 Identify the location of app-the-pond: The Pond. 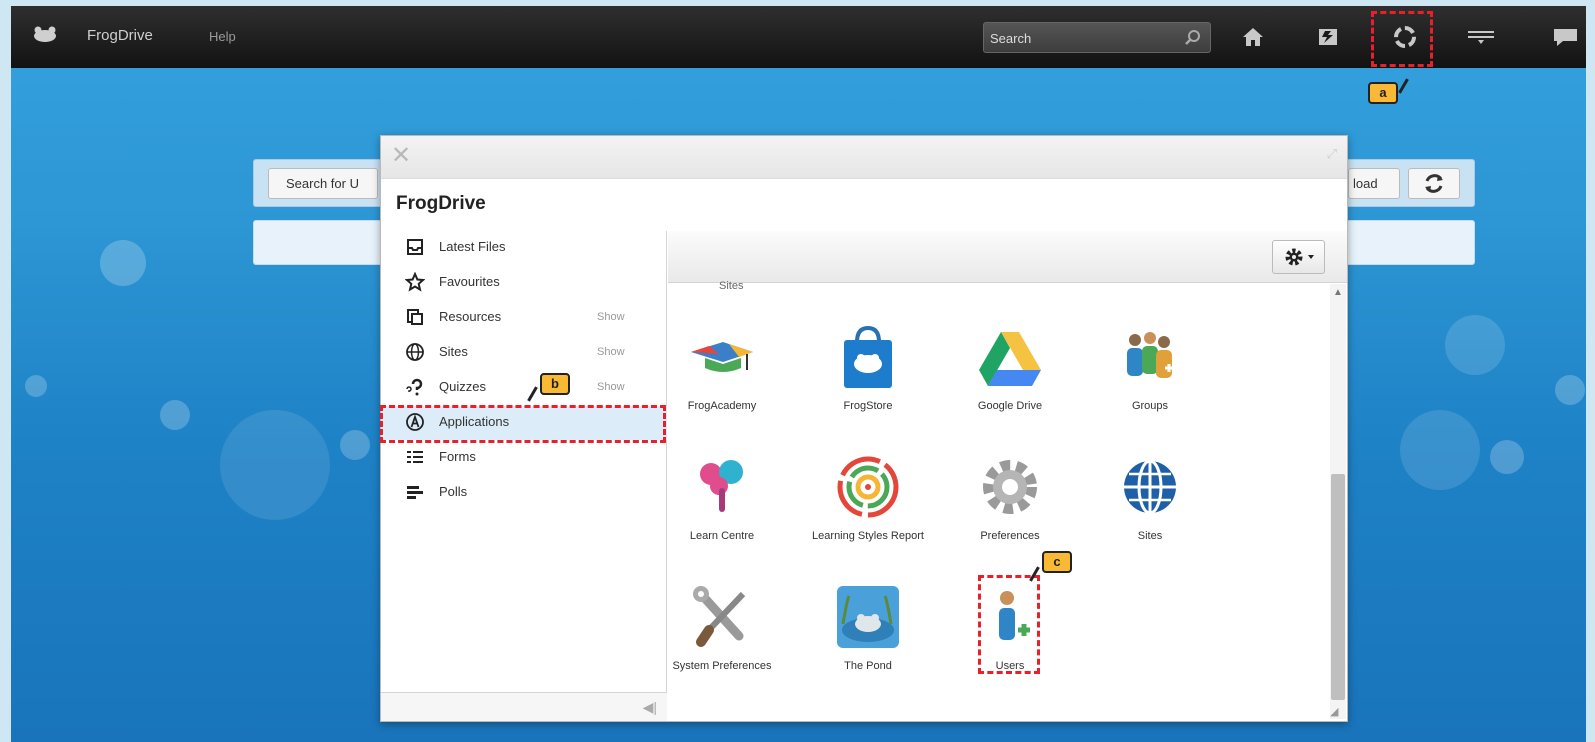
(868, 629).